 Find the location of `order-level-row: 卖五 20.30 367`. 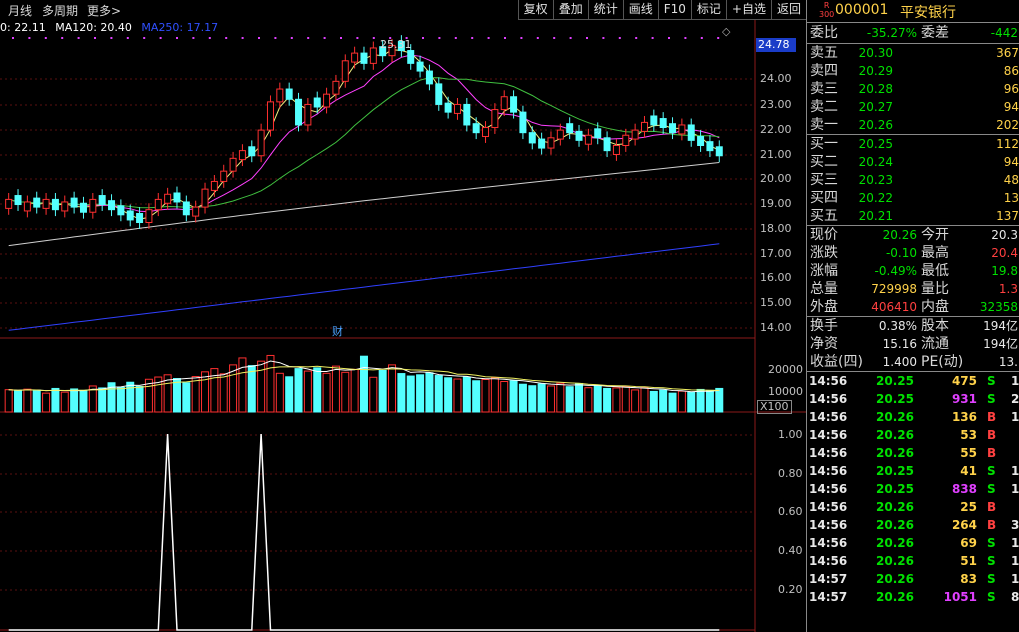

order-level-row: 卖五 20.30 367 is located at coordinates (913, 53).